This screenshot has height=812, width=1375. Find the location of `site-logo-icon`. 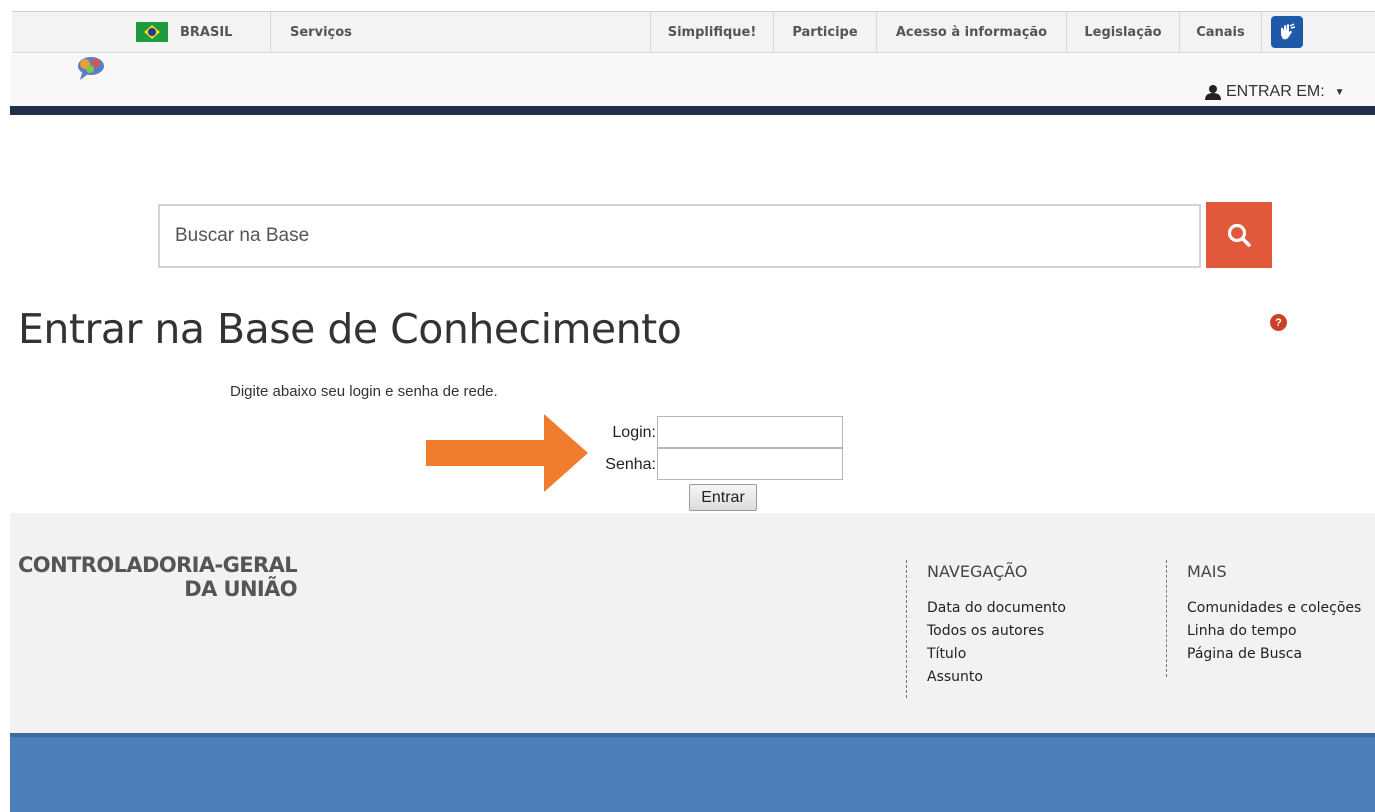

site-logo-icon is located at coordinates (91, 68).